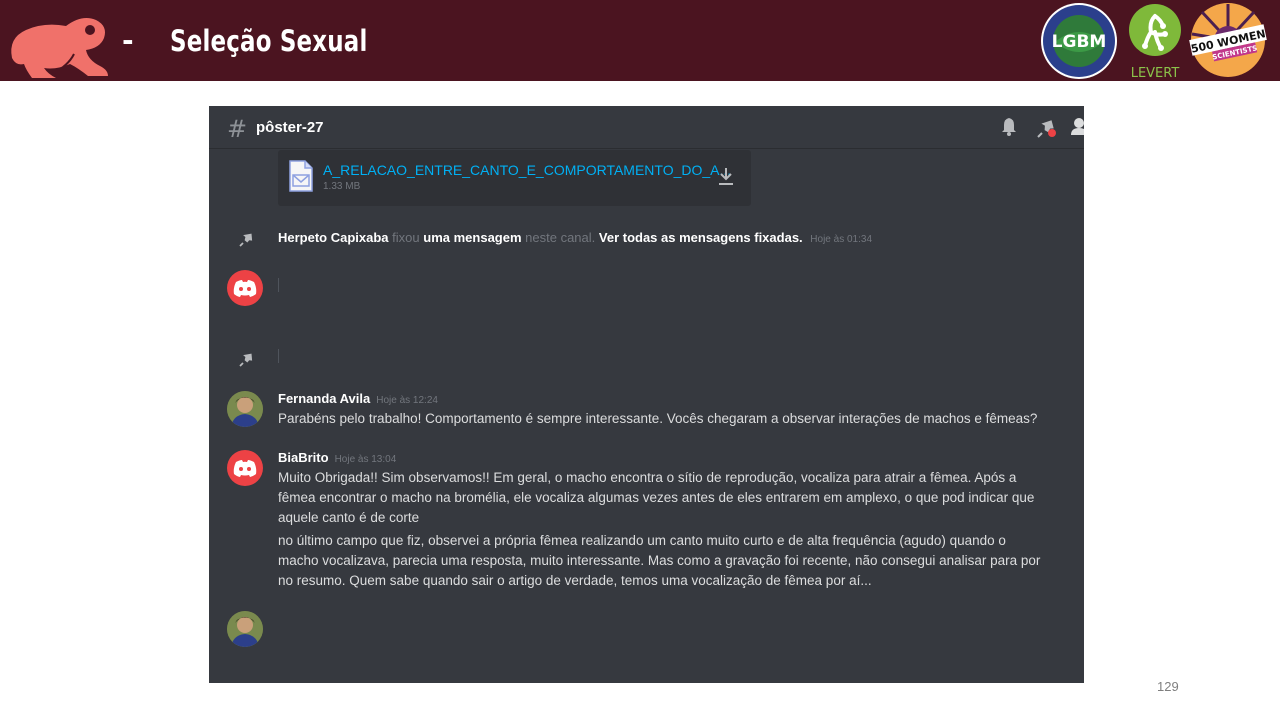 This screenshot has width=1280, height=720. What do you see at coordinates (701, 237) in the screenshot?
I see `view-pinned-link: Ver todas as mensagens fixadas.` at bounding box center [701, 237].